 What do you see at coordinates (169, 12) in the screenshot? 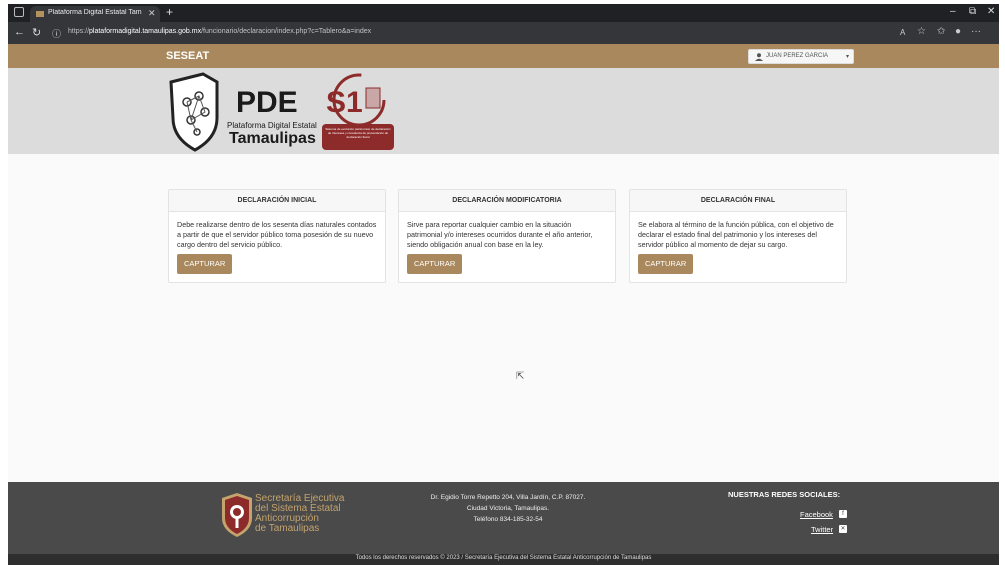
I see `new-tab-icon: +` at bounding box center [169, 12].